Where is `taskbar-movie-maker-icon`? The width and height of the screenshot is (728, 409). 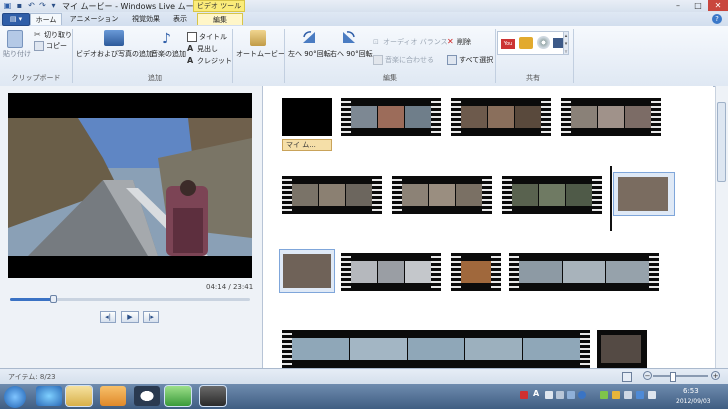 taskbar-movie-maker-icon is located at coordinates (213, 396).